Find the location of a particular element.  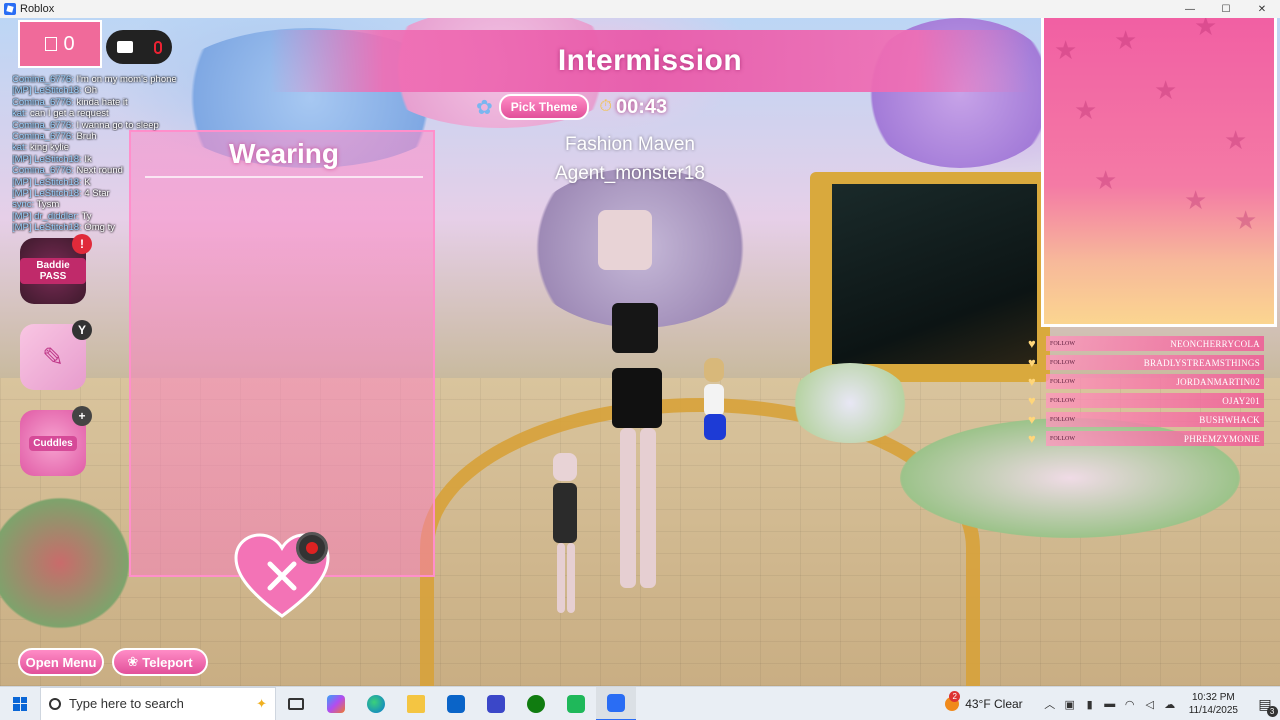

chat-line: [MP] LeStitch18: K is located at coordinates (51, 182).